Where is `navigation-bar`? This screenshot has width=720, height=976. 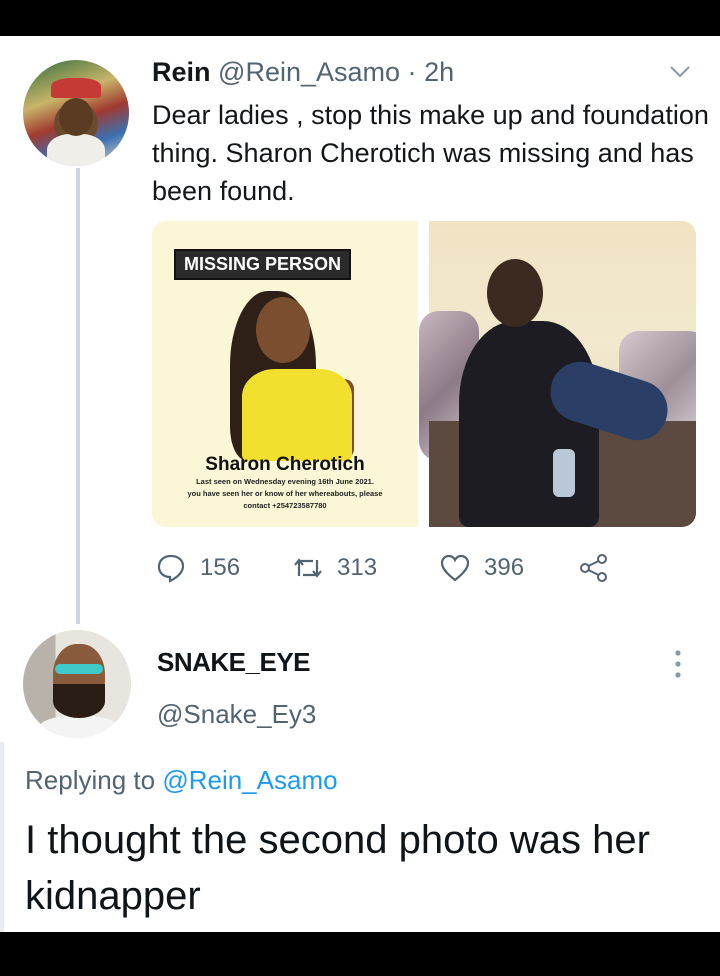
navigation-bar is located at coordinates (360, 954).